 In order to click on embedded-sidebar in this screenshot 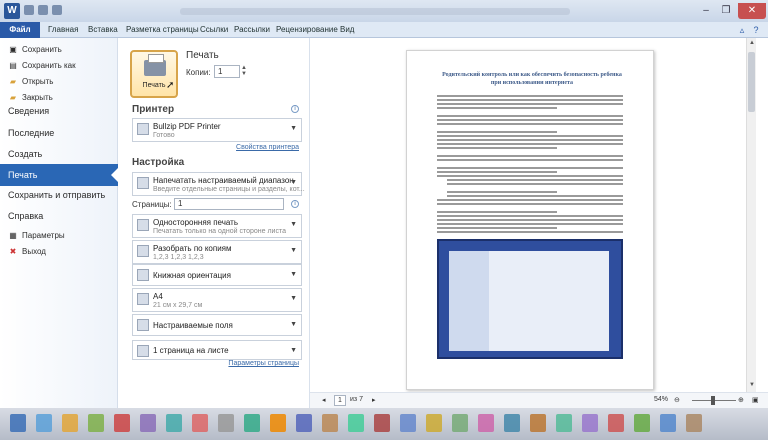, I will do `click(469, 301)`.